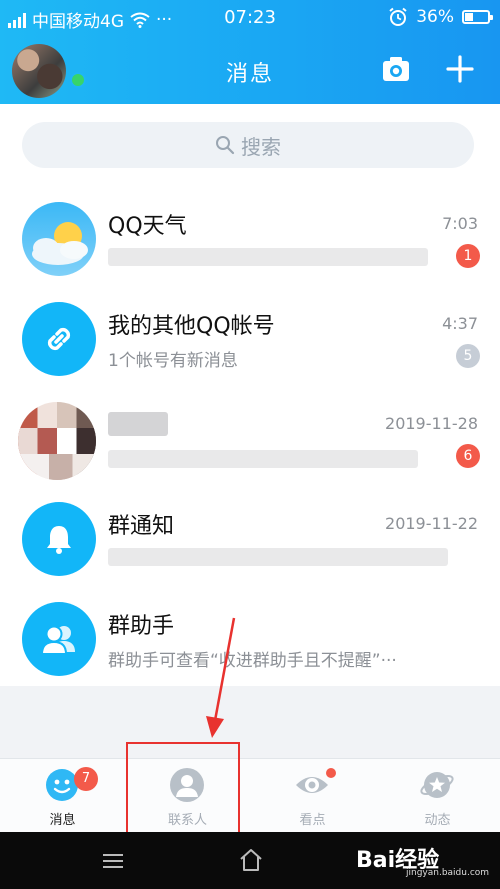 The image size is (500, 889). What do you see at coordinates (225, 145) in the screenshot?
I see `search-icon` at bounding box center [225, 145].